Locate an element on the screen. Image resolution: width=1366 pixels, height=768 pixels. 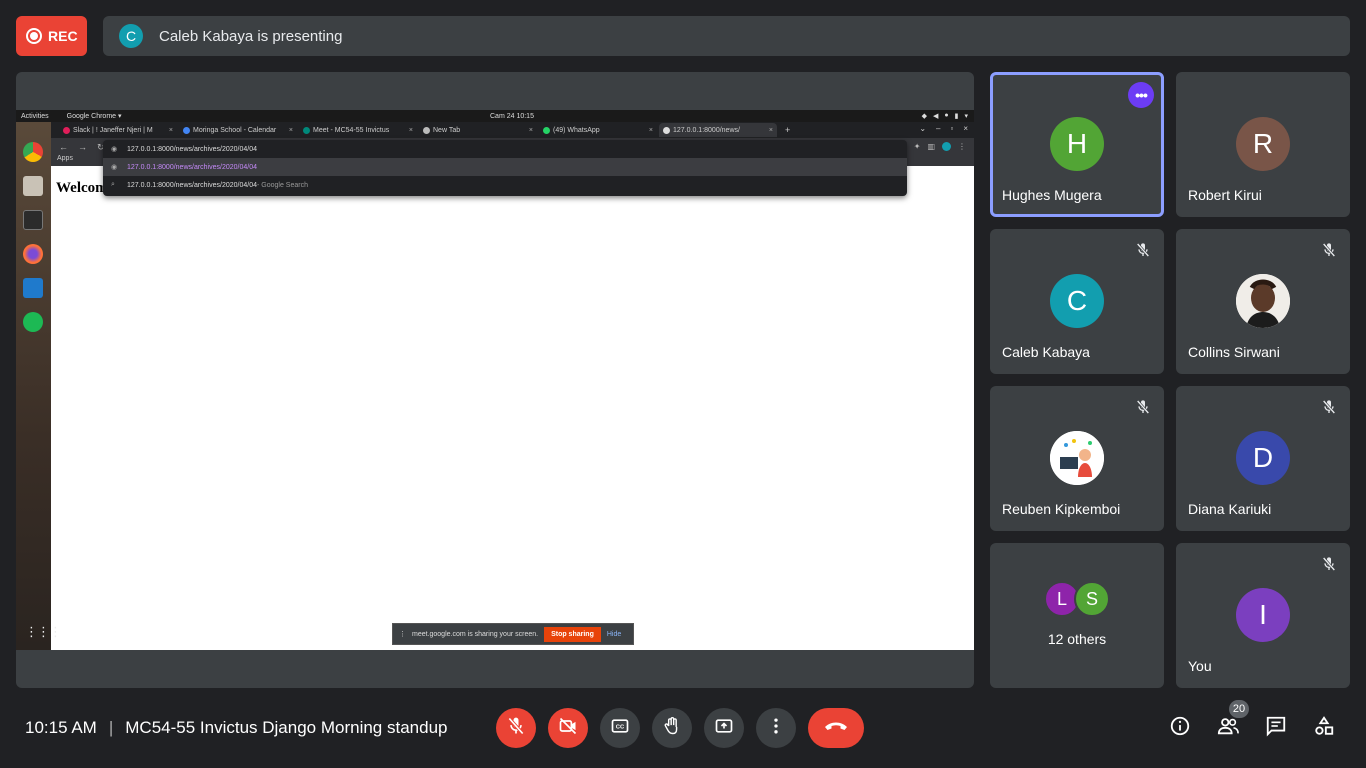
chrome-extensions: ✦ ▥ ⋮ is located at coordinates (940, 146).